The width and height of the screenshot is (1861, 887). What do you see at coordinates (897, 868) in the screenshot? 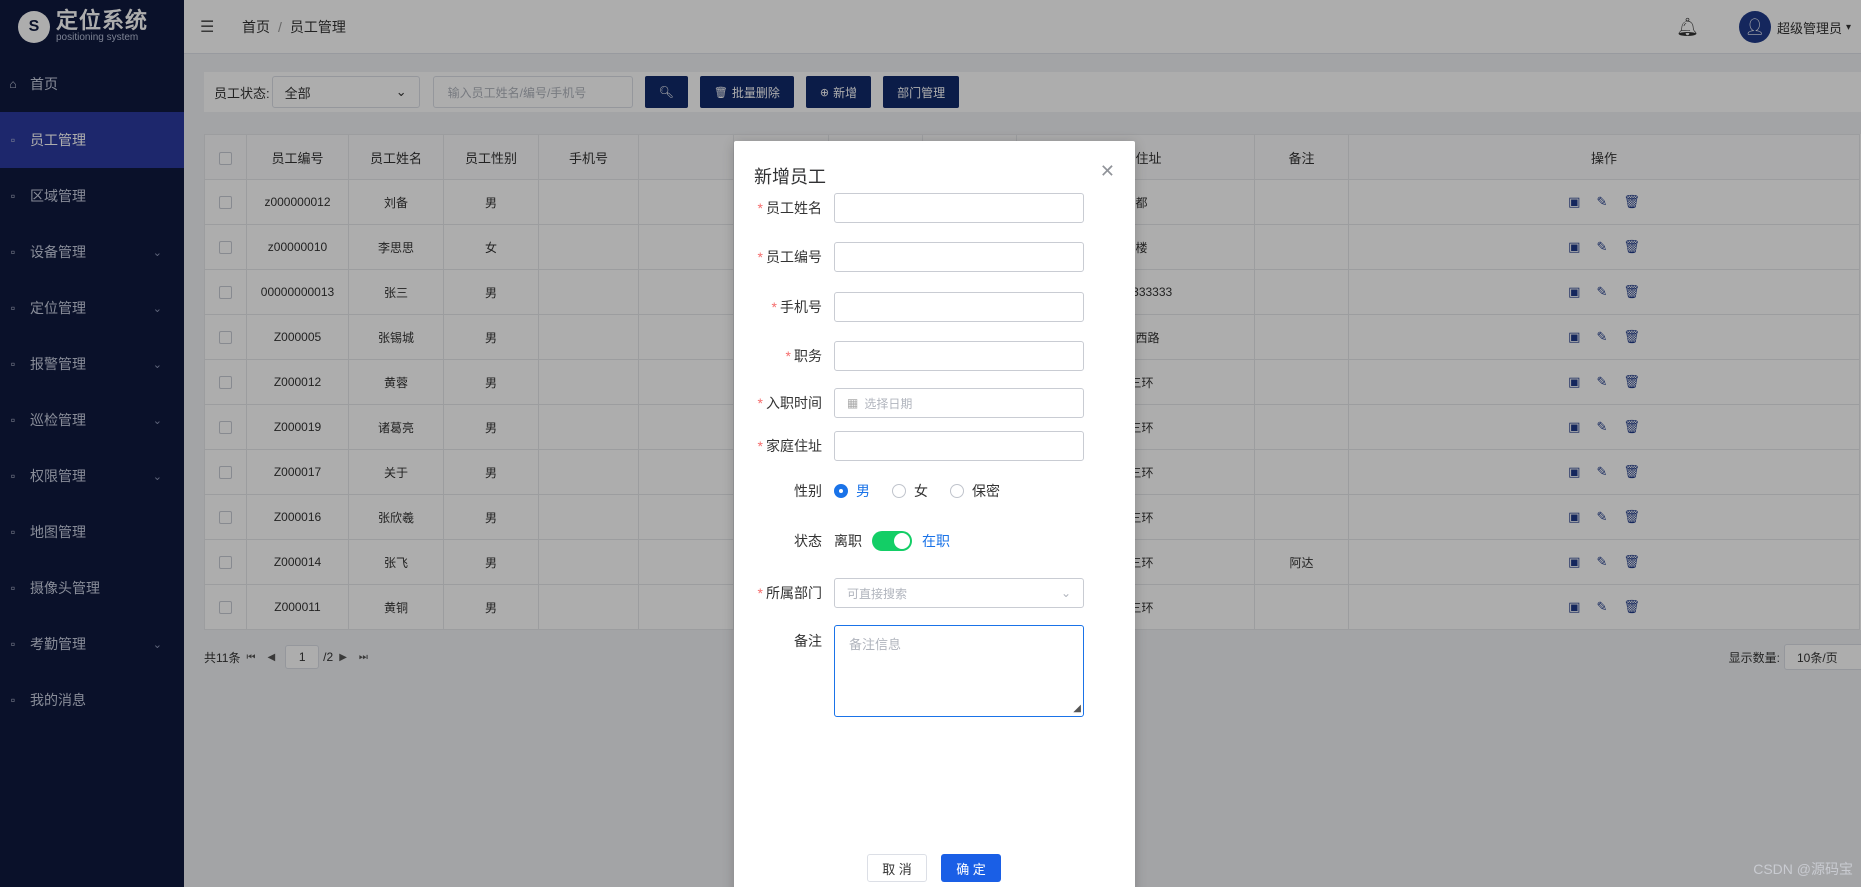
I see `cancel-button: 取 消` at bounding box center [897, 868].